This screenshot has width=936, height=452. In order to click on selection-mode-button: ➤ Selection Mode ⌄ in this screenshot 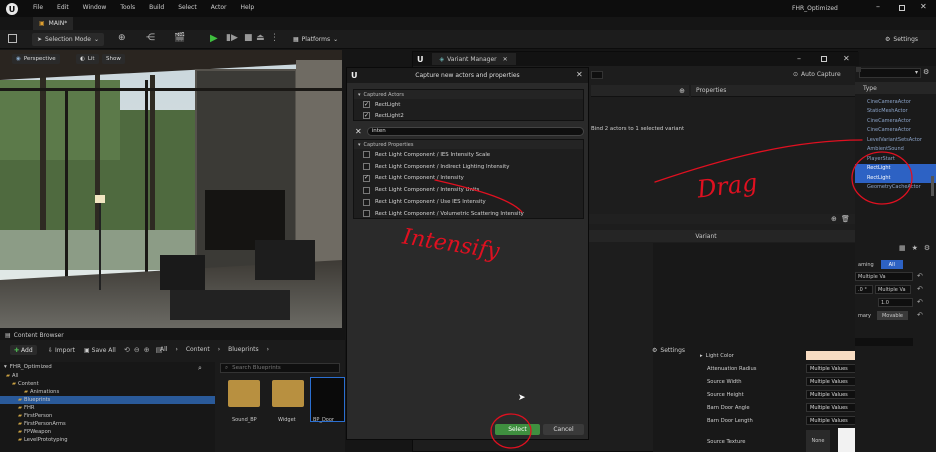, I will do `click(68, 39)`.